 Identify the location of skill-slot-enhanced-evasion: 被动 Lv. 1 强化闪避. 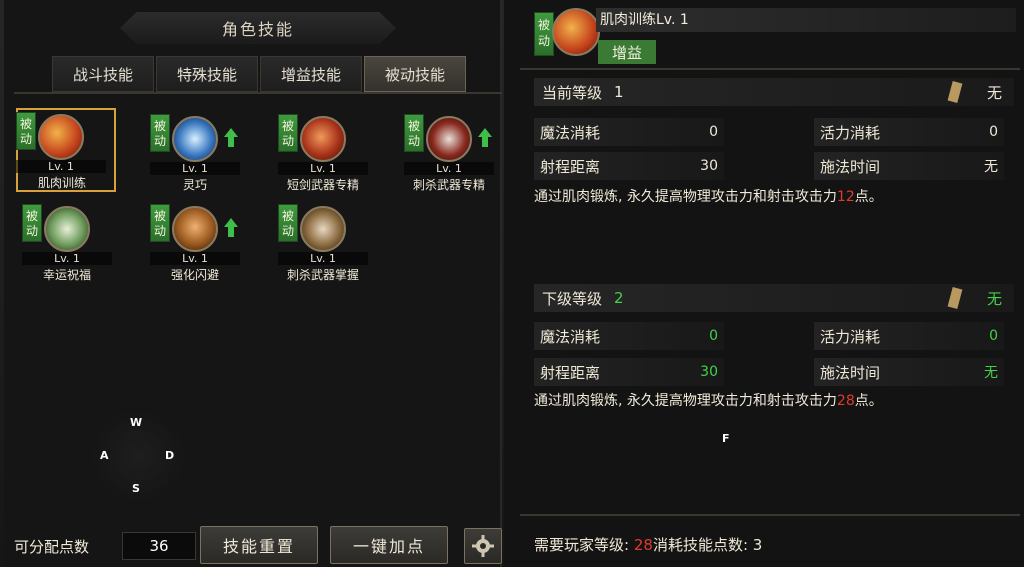
(205, 245).